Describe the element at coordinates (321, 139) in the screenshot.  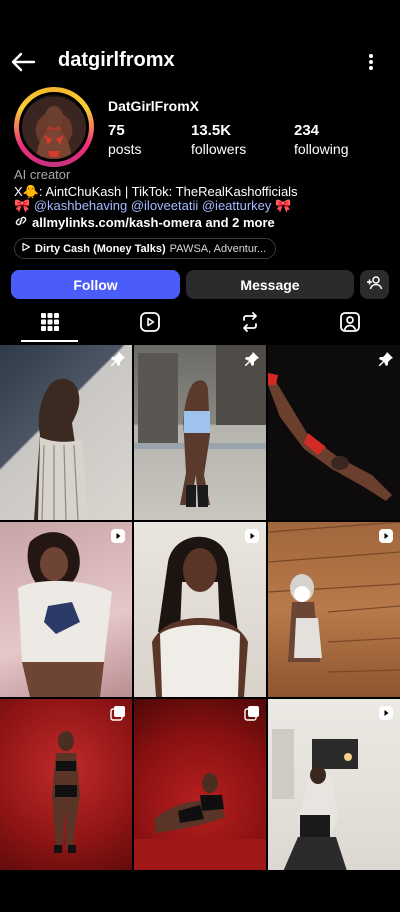
I see `following-count: 234 following` at that location.